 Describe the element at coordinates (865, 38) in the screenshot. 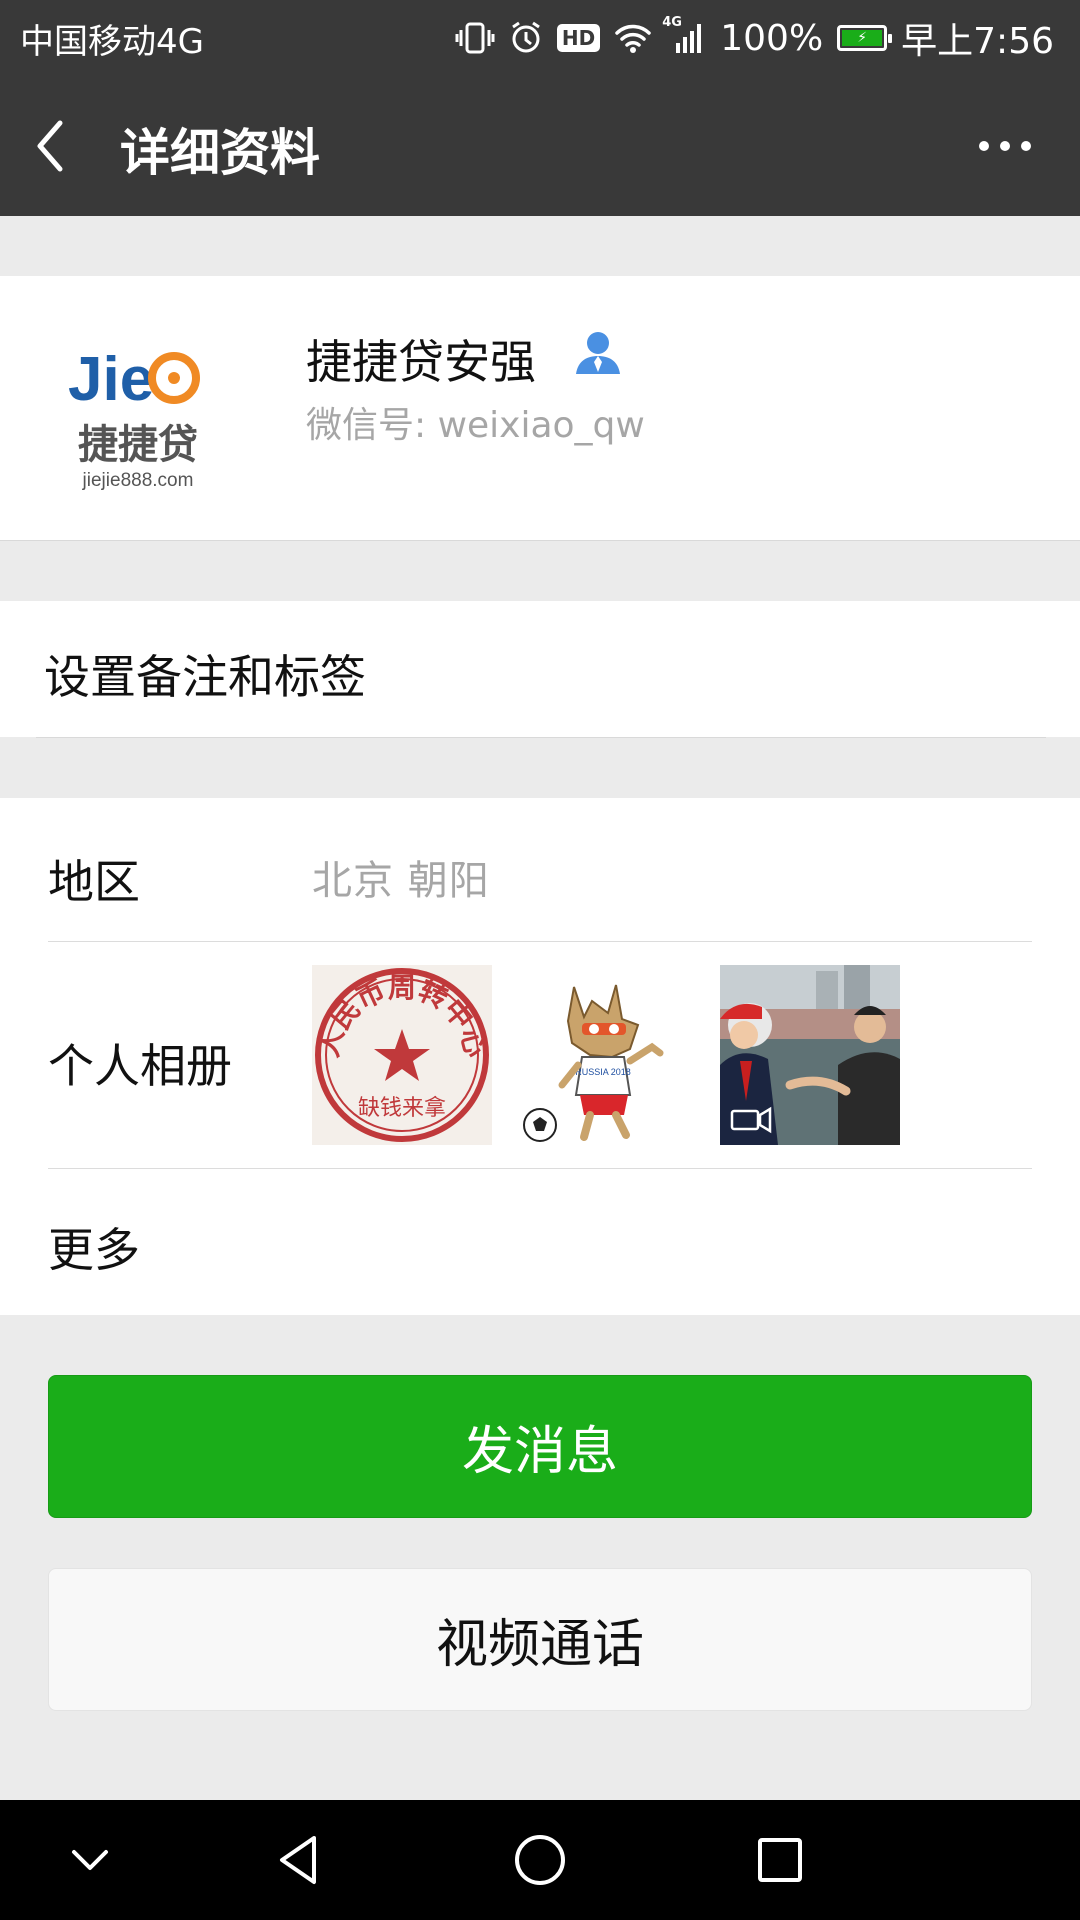

I see `battery-icon: ⚡` at that location.